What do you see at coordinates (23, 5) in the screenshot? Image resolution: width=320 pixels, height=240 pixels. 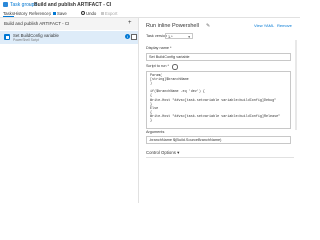 I see `breadcrumb-task-groups: Task groups` at bounding box center [23, 5].